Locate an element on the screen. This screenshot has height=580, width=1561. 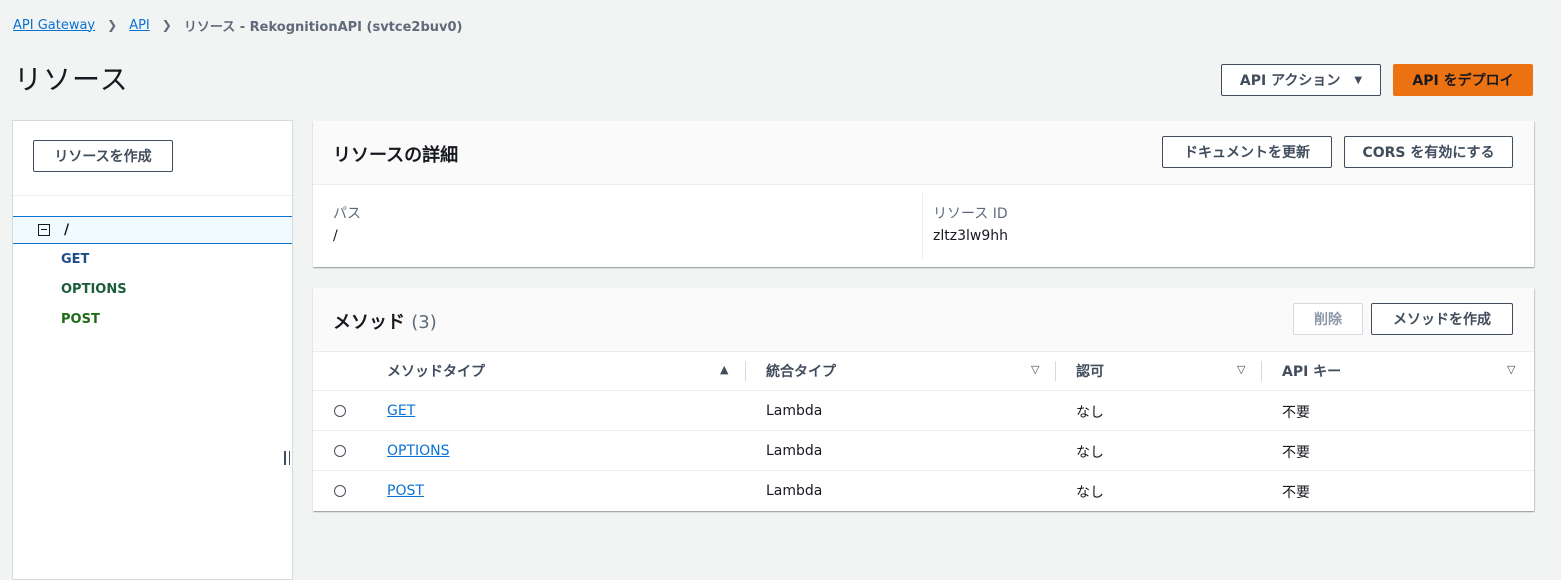
update-documentation-button: ドキュメントを更新 is located at coordinates (1247, 152).